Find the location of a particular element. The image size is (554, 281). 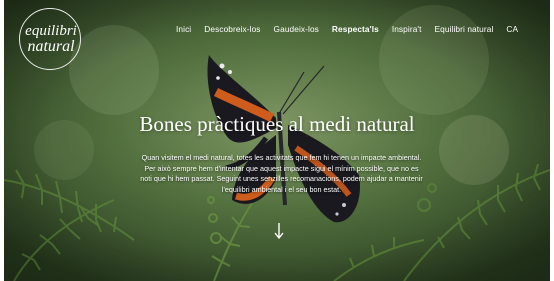

nav-item-gaudeix-los: Gaudeix-los is located at coordinates (296, 29).